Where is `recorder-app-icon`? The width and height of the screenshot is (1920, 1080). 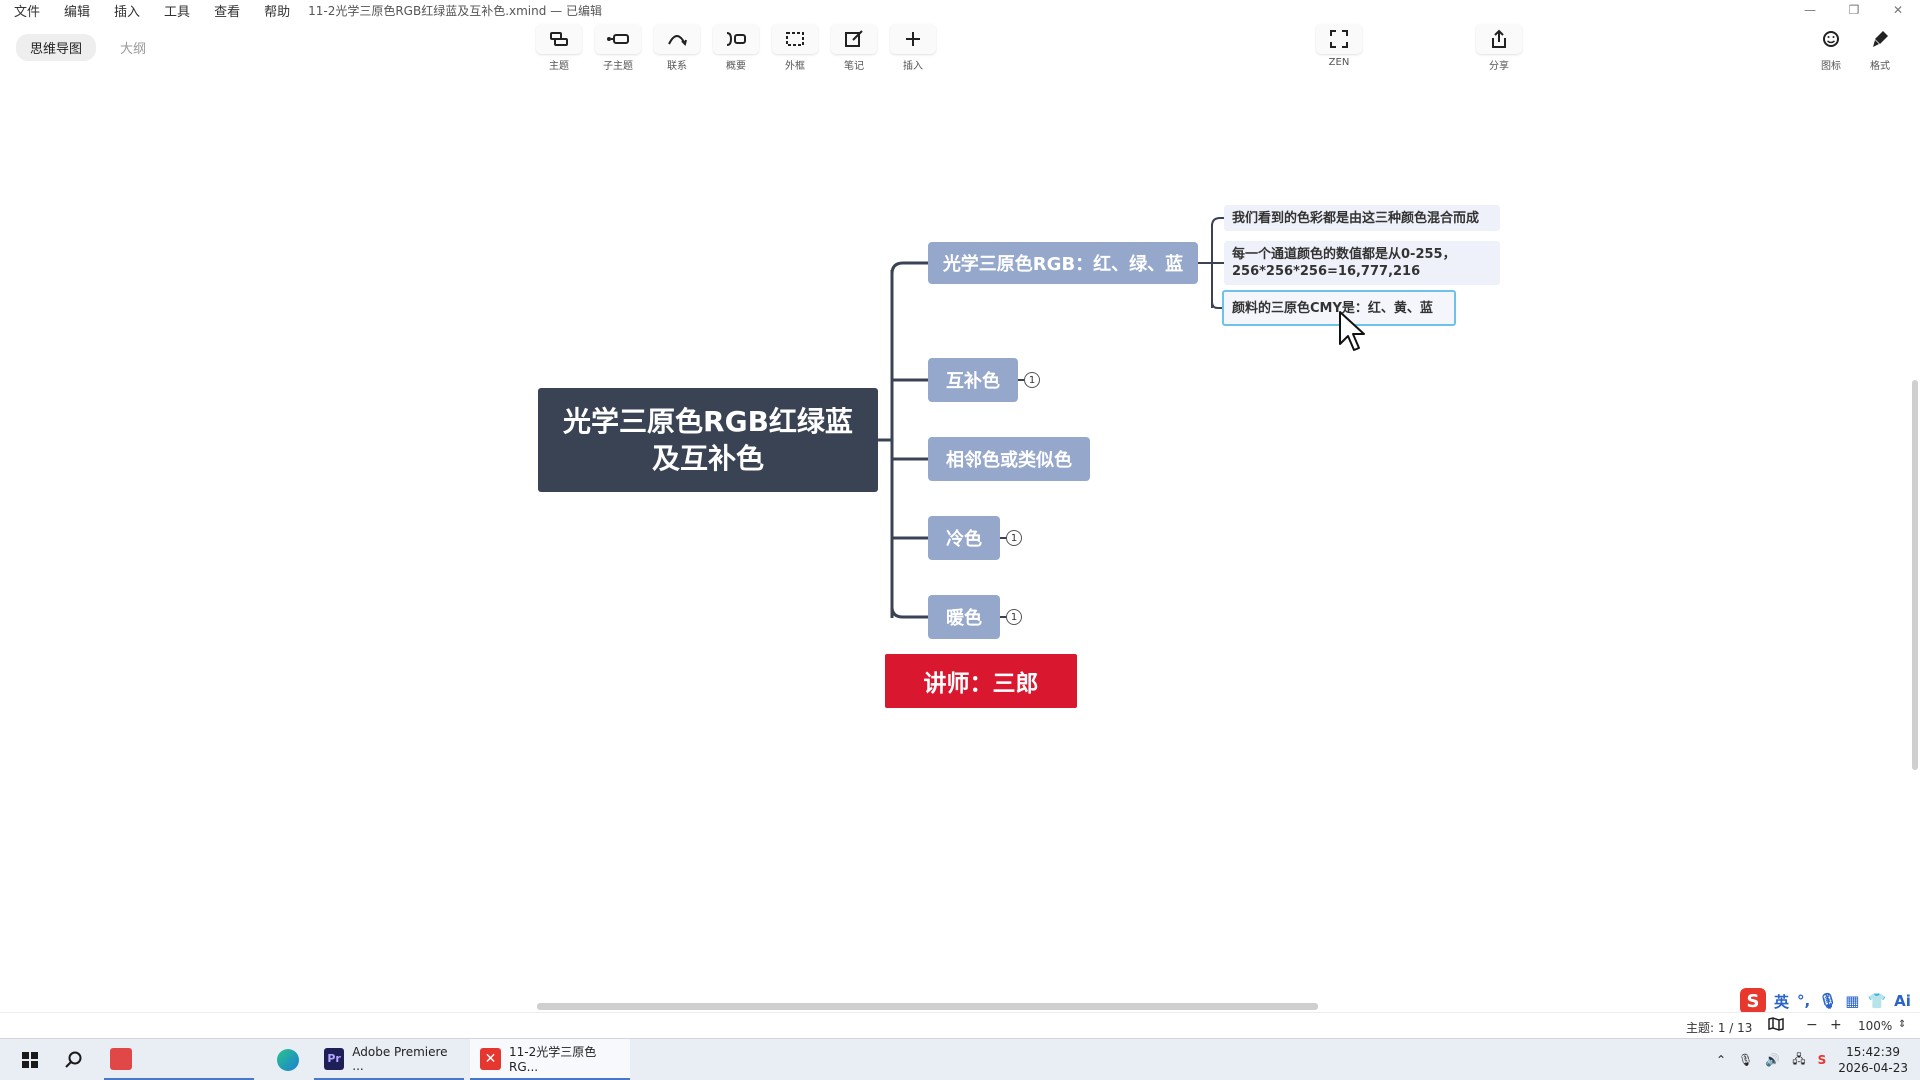
recorder-app-icon is located at coordinates (121, 1058).